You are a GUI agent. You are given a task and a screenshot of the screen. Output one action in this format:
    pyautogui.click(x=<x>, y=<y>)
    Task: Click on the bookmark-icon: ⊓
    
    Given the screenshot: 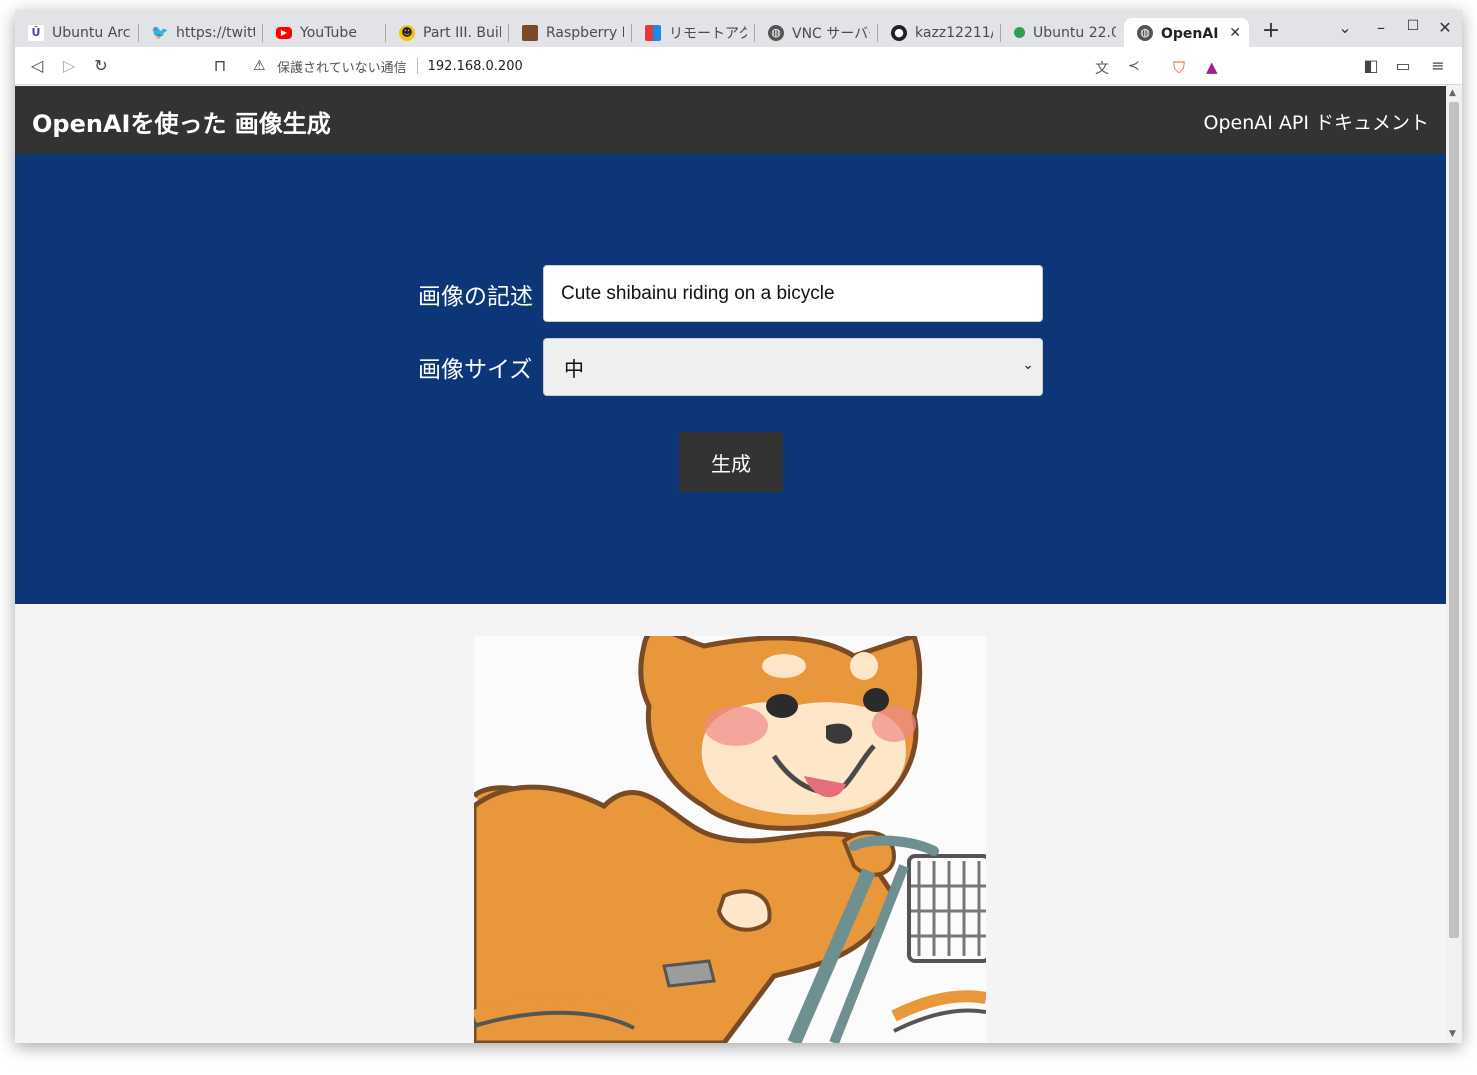 What is the action you would take?
    pyautogui.click(x=220, y=66)
    